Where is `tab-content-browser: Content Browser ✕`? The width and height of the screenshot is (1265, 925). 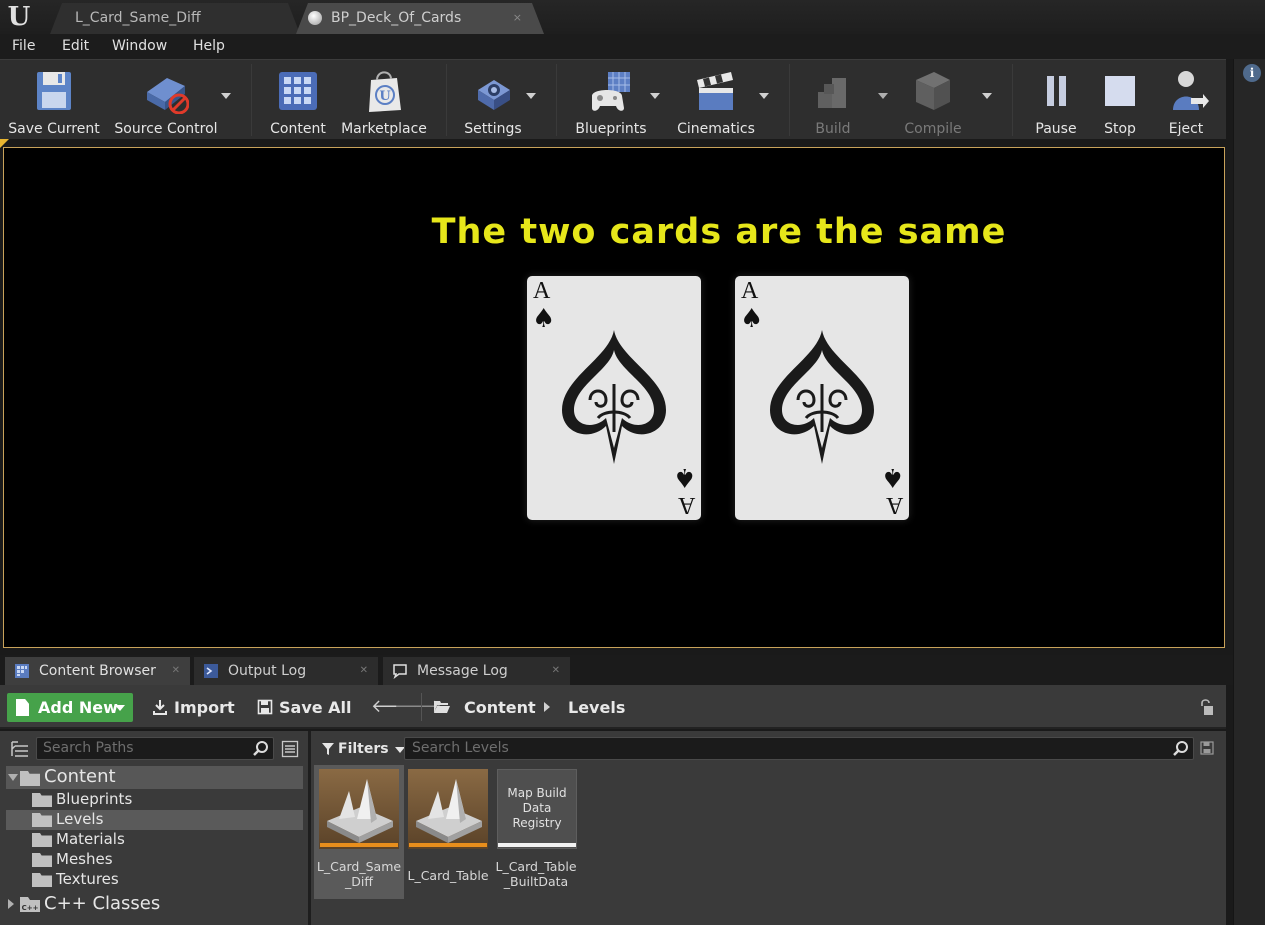 tab-content-browser: Content Browser ✕ is located at coordinates (97, 671).